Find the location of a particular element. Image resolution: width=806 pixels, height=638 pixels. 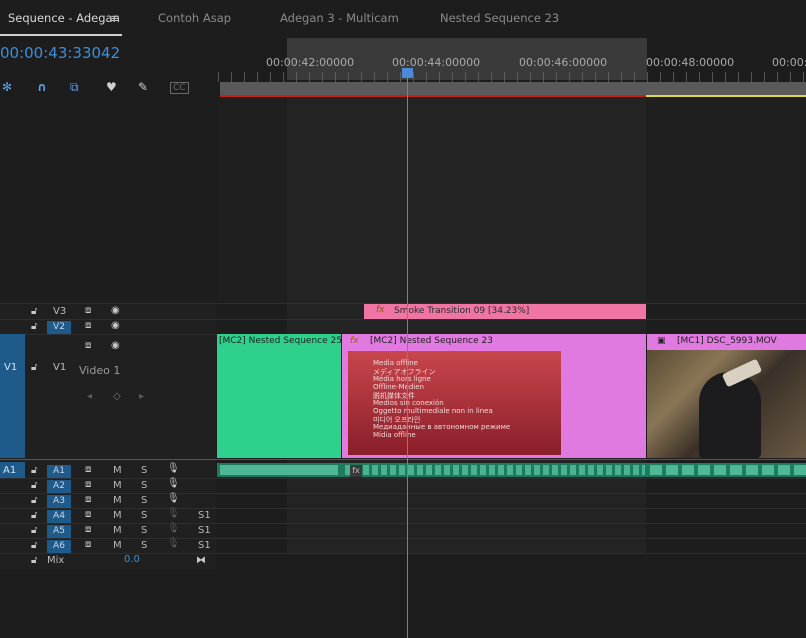

track-name-video-1: Video 1 is located at coordinates (99, 370).